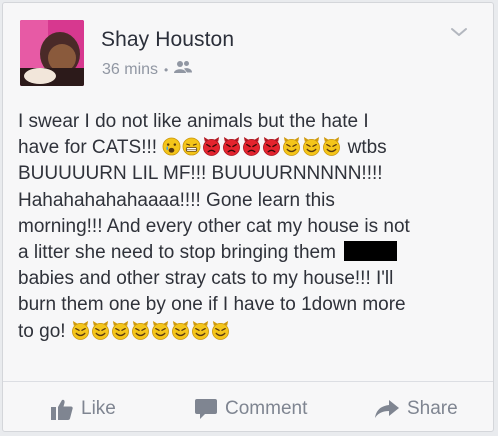  I want to click on post-line: a litter she need to stop bringing them, so click(249, 253).